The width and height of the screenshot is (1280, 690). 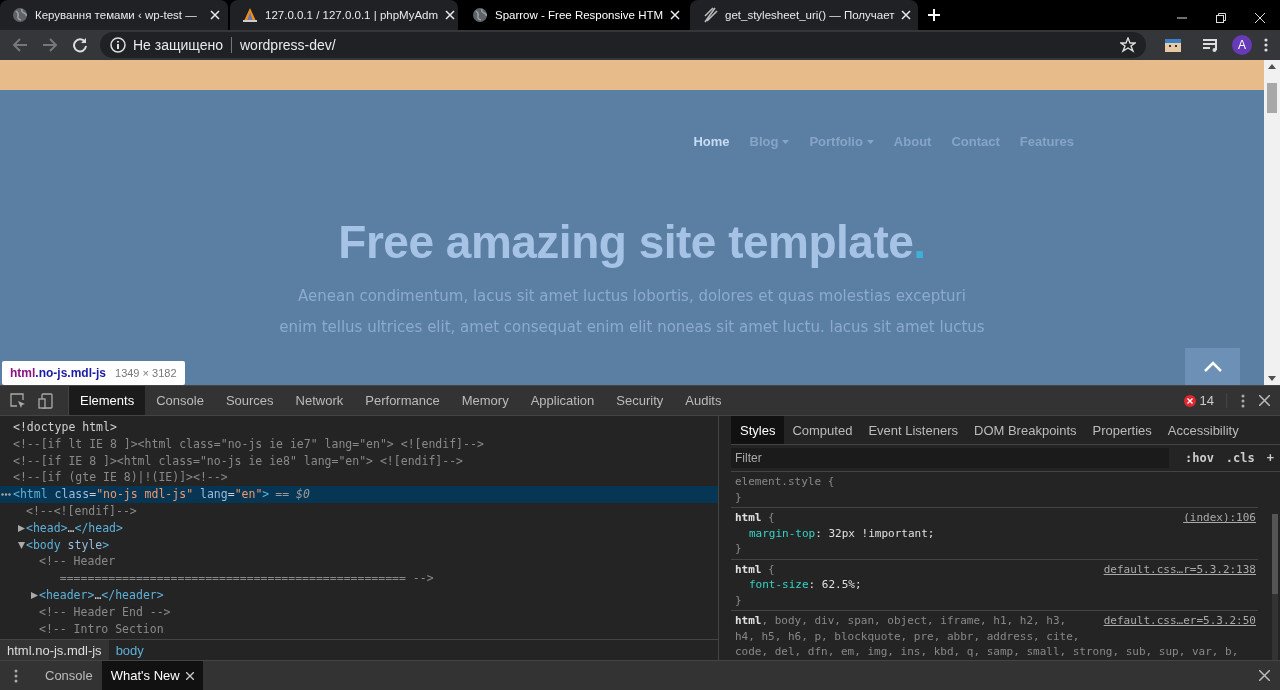 I want to click on element-node: <header>…</header>, so click(x=101, y=595).